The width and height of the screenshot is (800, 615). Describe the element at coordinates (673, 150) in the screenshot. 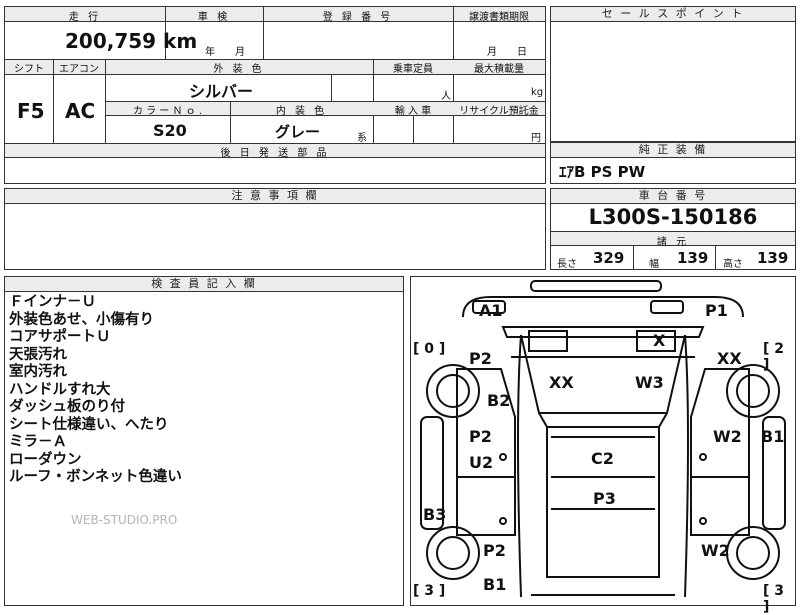

I see `equipment-header: 純 正 装 備` at that location.